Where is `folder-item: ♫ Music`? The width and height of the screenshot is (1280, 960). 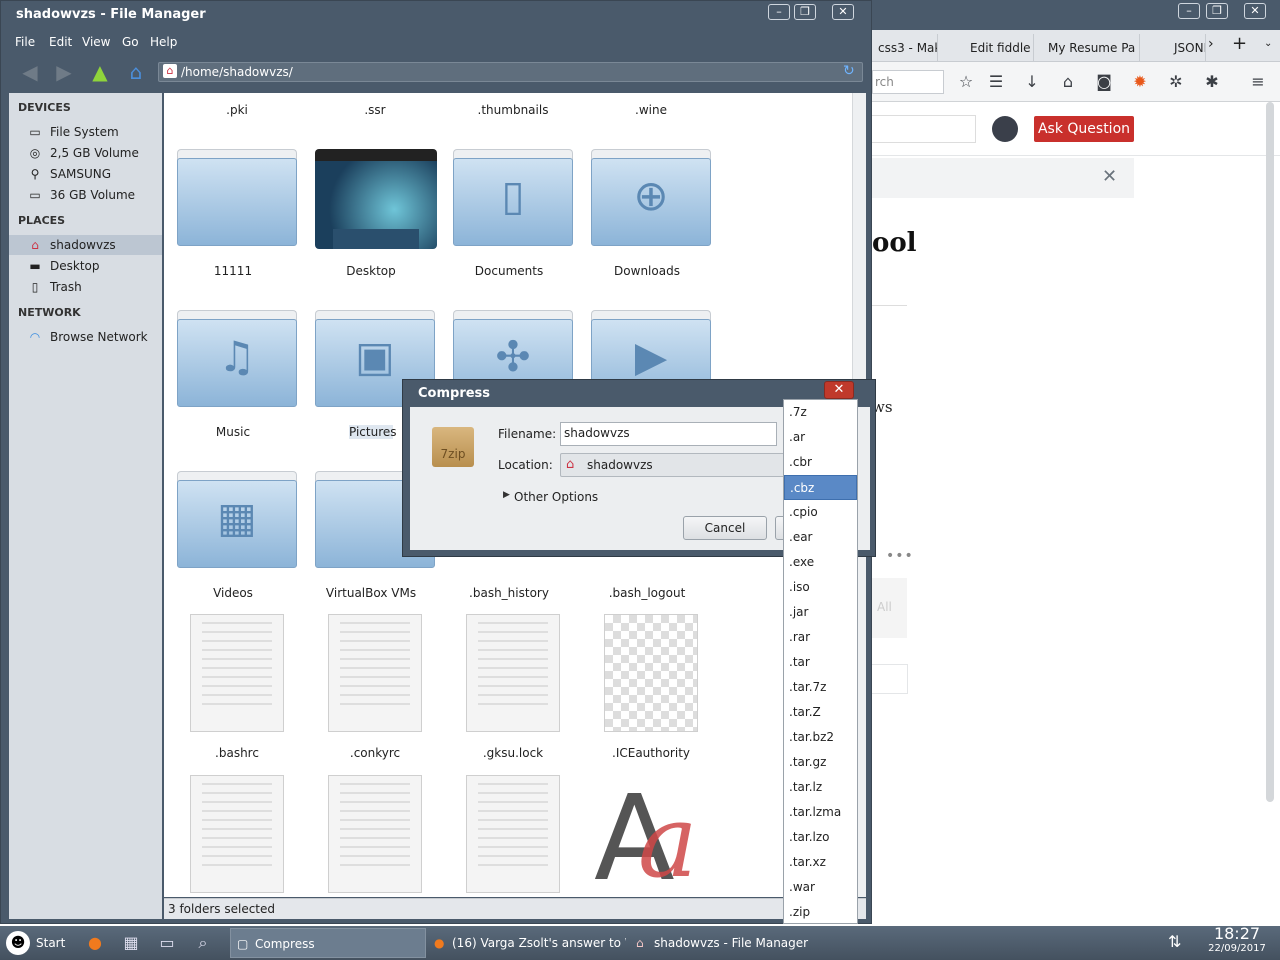 folder-item: ♫ Music is located at coordinates (233, 375).